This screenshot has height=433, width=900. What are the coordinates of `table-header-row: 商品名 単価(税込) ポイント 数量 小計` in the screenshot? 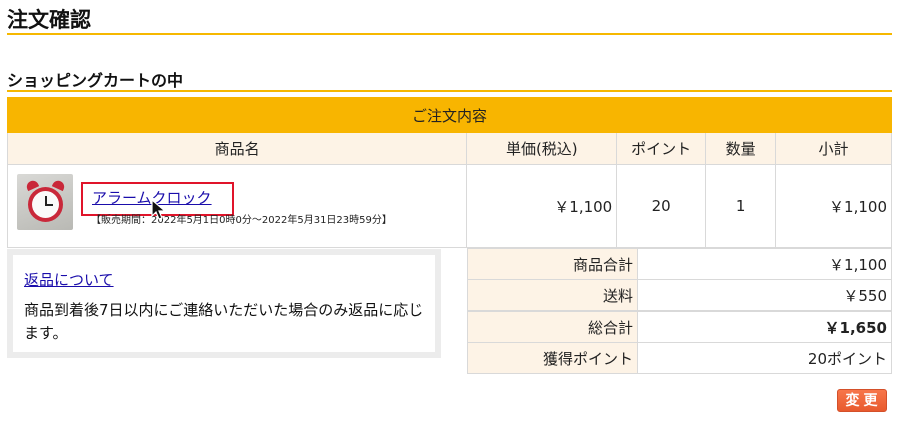 It's located at (449, 148).